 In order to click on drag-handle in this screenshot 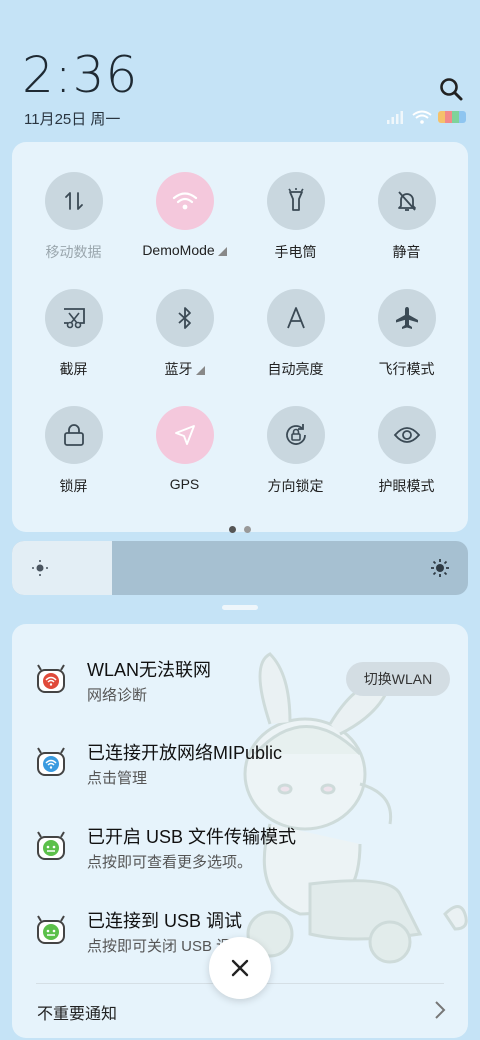, I will do `click(240, 607)`.